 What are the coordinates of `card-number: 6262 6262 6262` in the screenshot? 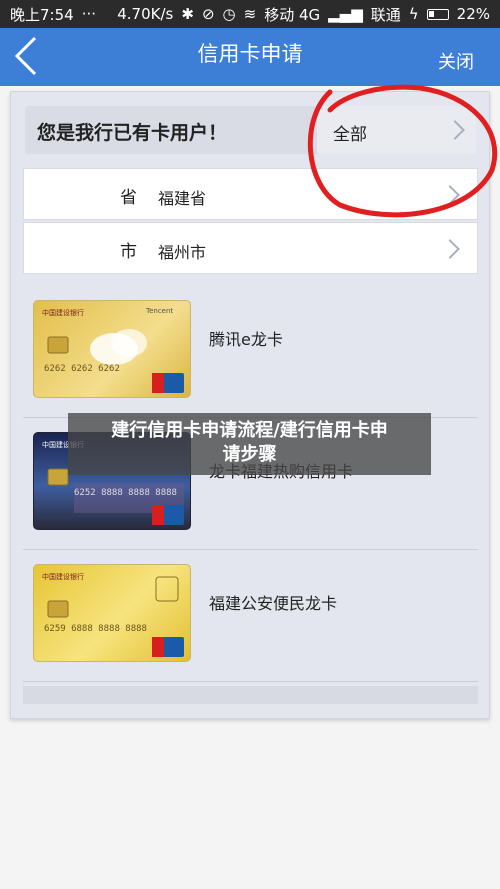 It's located at (82, 369).